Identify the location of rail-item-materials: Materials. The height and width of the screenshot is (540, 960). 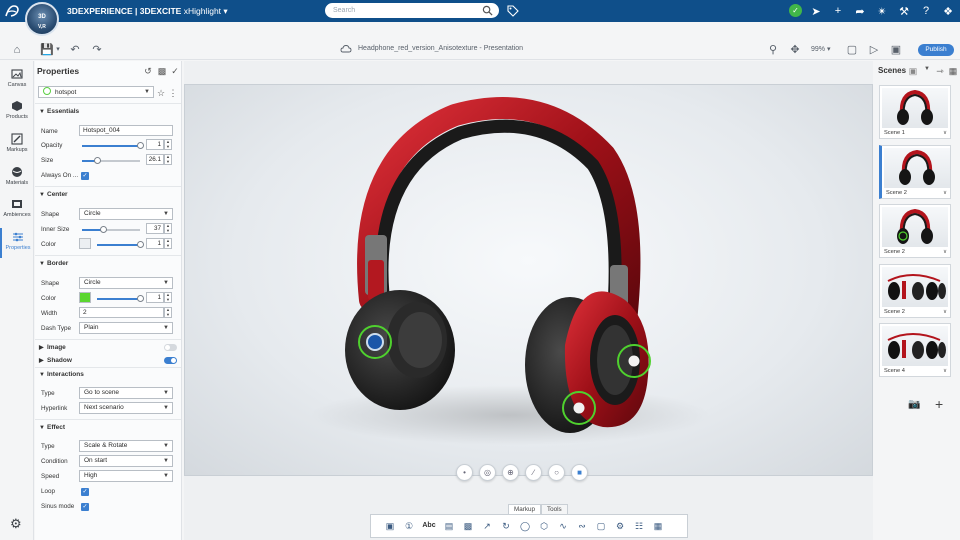
(17, 178).